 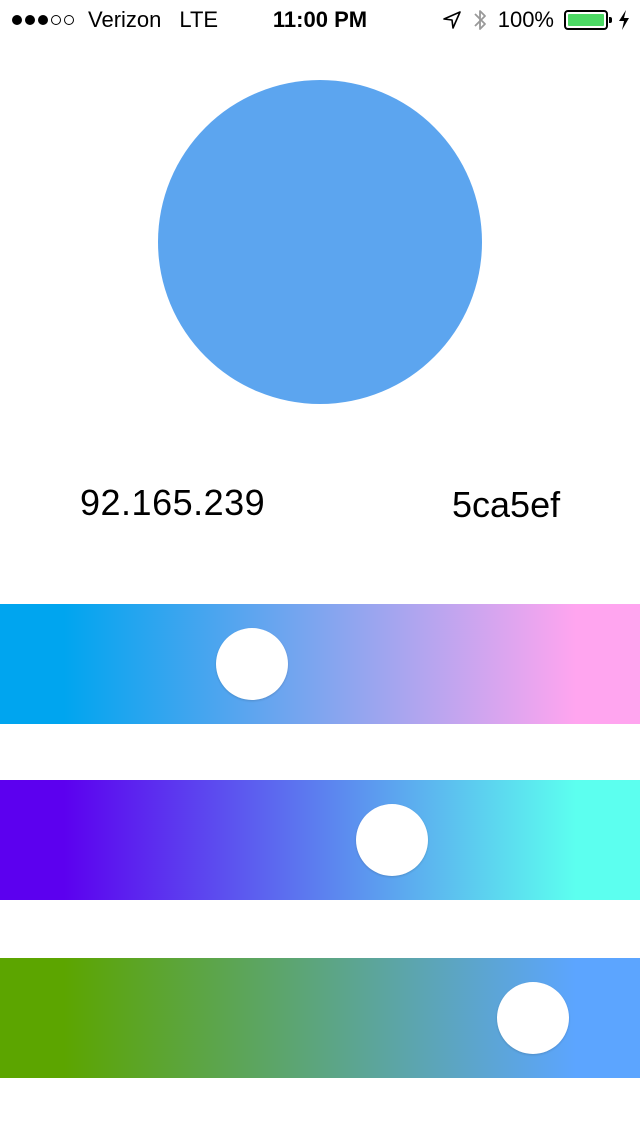 I want to click on blue-channel-slider, so click(x=320, y=1018).